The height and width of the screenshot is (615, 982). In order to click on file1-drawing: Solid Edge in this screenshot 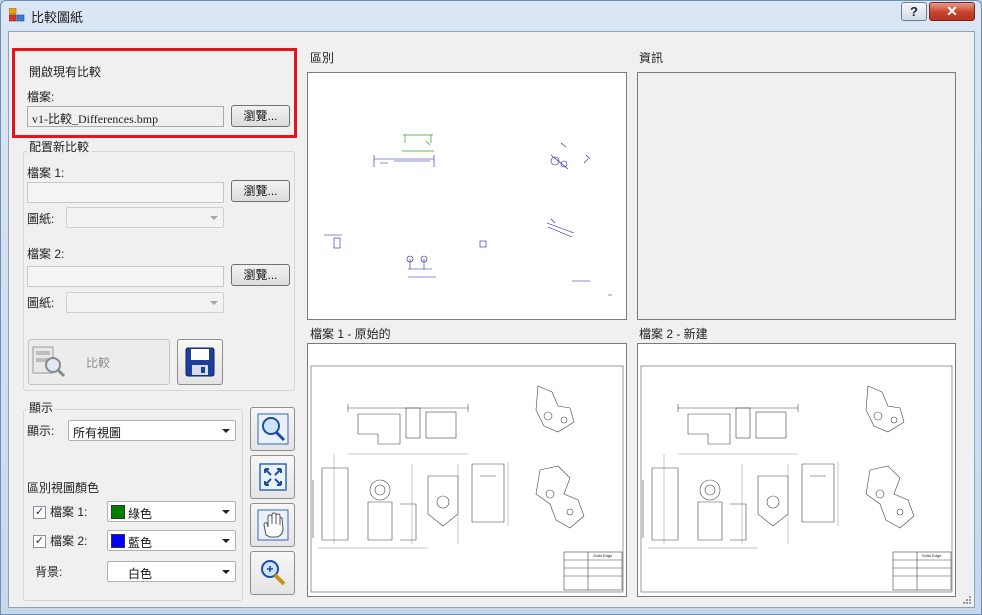, I will do `click(467, 479)`.